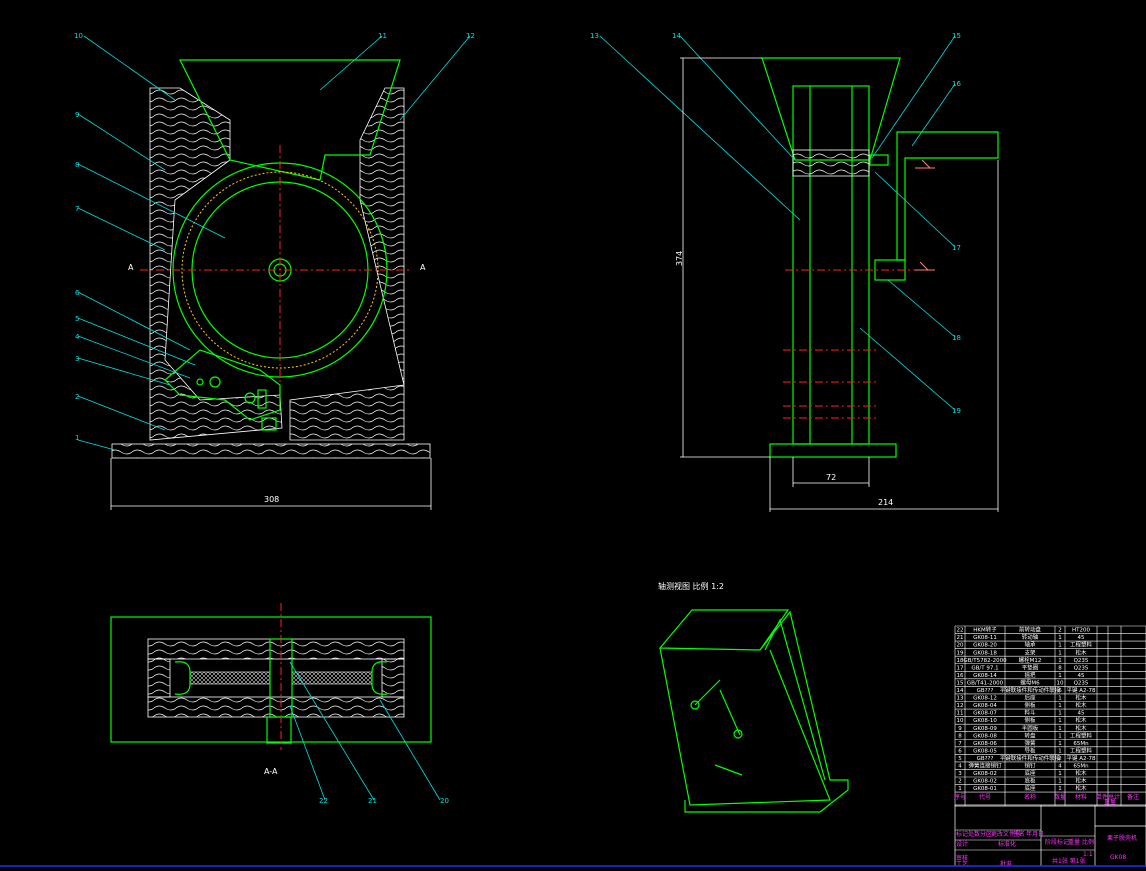  What do you see at coordinates (960, 767) in the screenshot?
I see `bom-cell-no: 4` at bounding box center [960, 767].